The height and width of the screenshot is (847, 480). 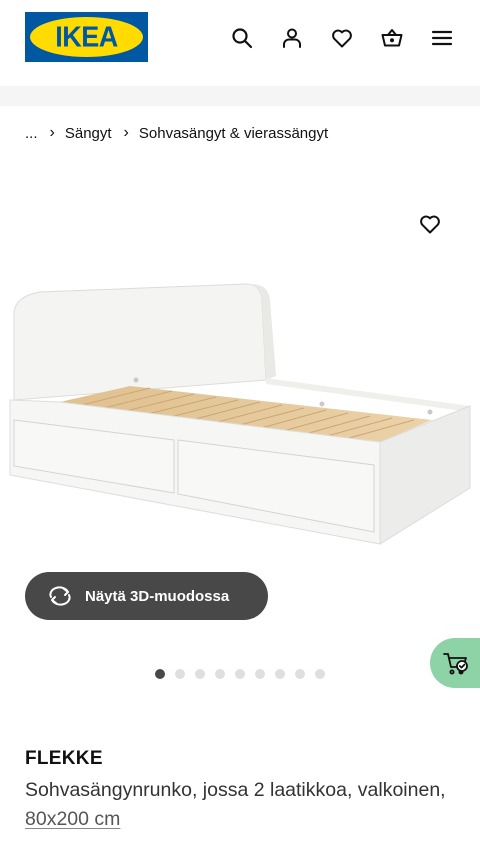 I want to click on add-to-favourites-button, so click(x=430, y=224).